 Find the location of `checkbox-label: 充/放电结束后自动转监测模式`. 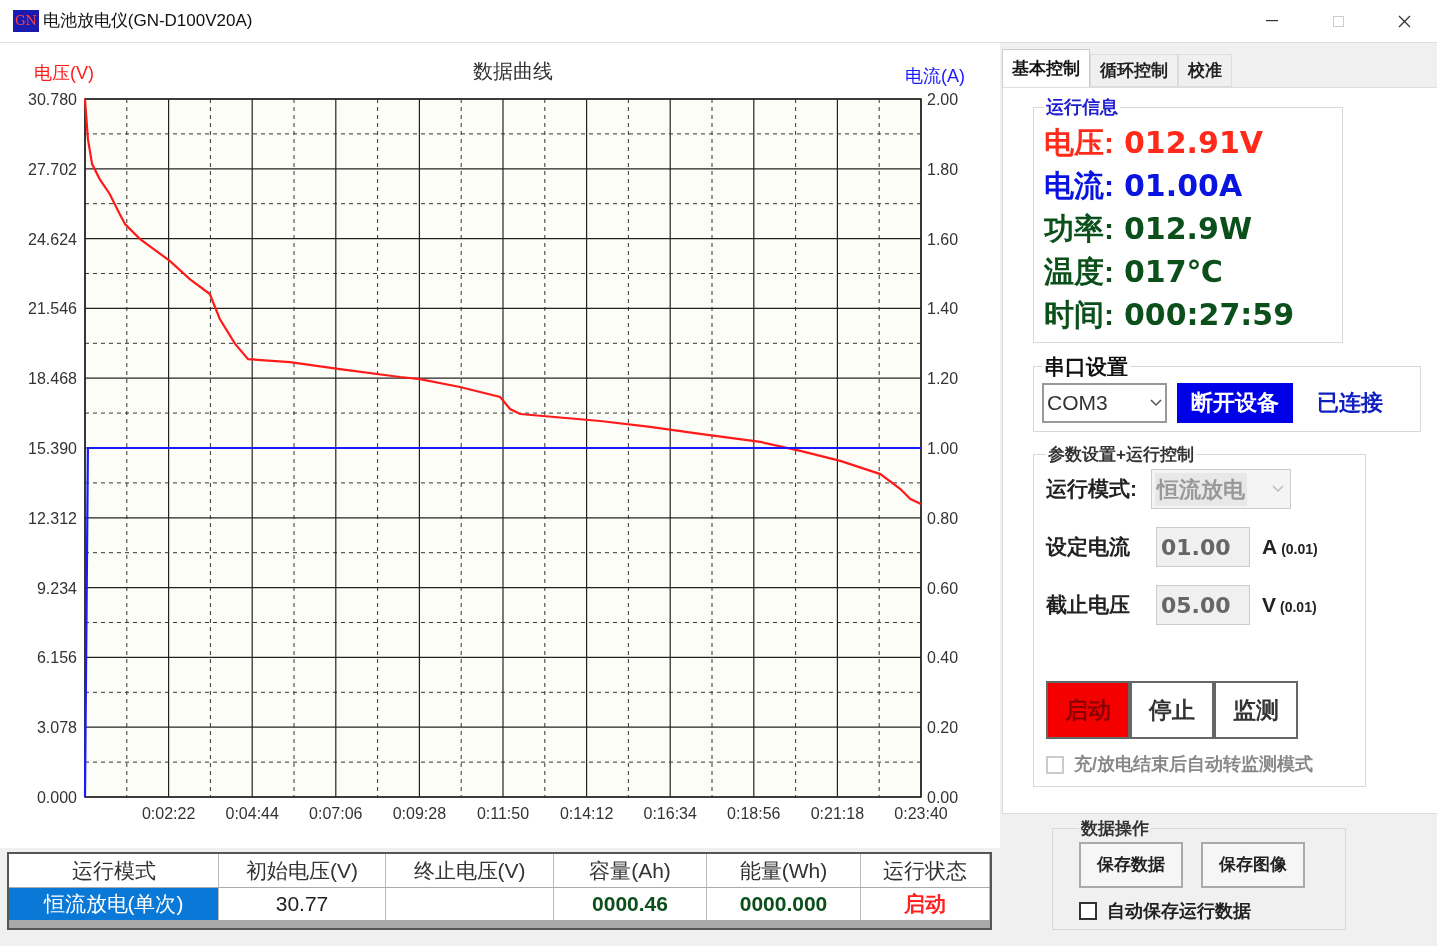

checkbox-label: 充/放电结束后自动转监测模式 is located at coordinates (1193, 764).